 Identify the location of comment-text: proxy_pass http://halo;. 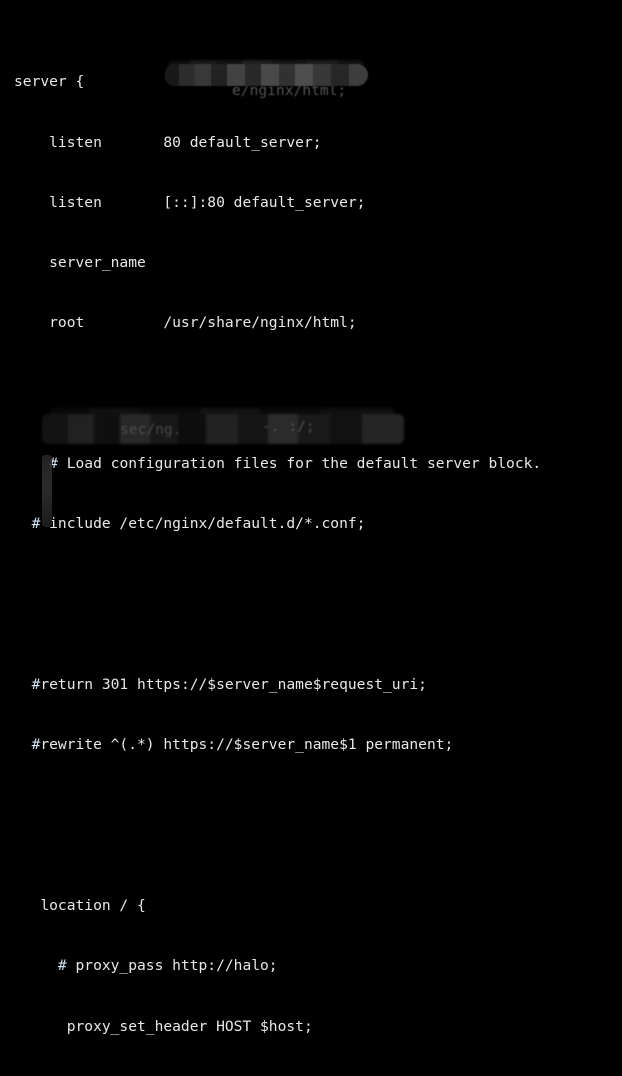
(172, 966).